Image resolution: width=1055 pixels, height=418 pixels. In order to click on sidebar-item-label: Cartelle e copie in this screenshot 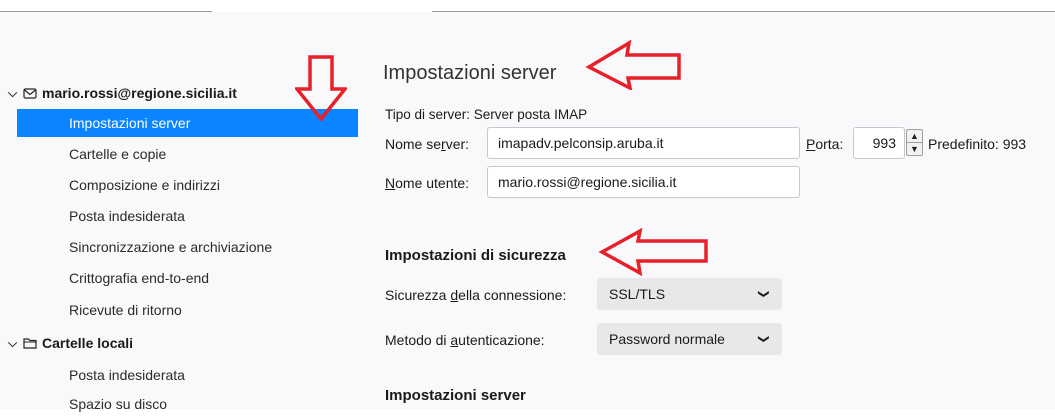, I will do `click(118, 154)`.